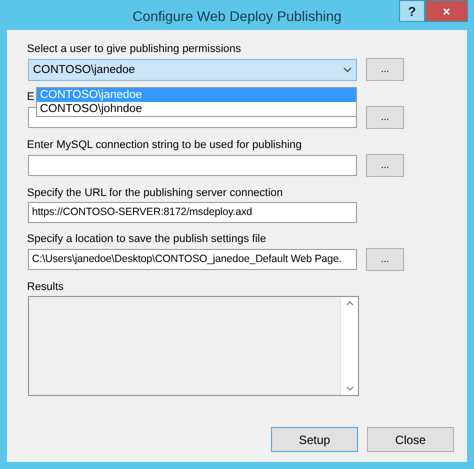  I want to click on user-dropdown: CONTOSO\janedoe, so click(192, 69).